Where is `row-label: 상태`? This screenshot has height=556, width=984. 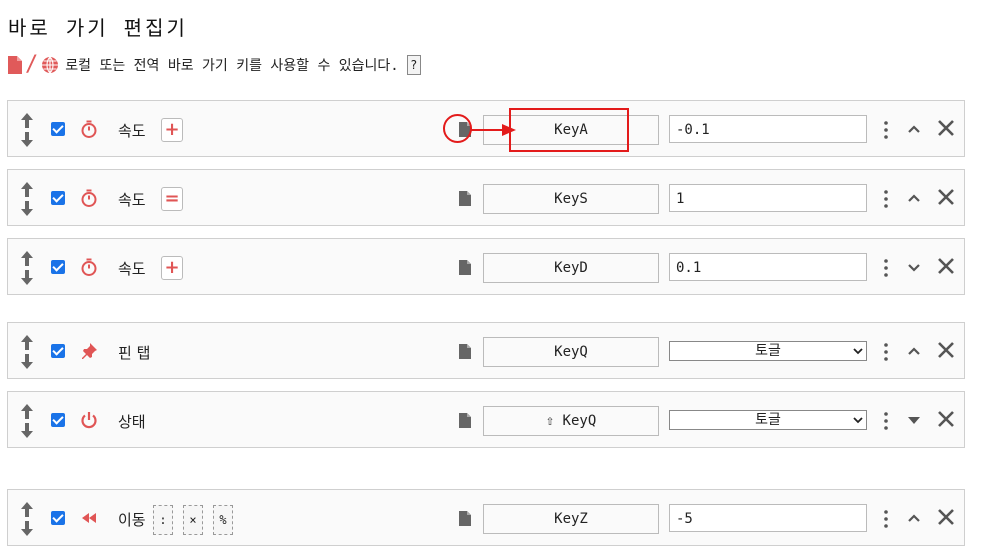 row-label: 상태 is located at coordinates (132, 422).